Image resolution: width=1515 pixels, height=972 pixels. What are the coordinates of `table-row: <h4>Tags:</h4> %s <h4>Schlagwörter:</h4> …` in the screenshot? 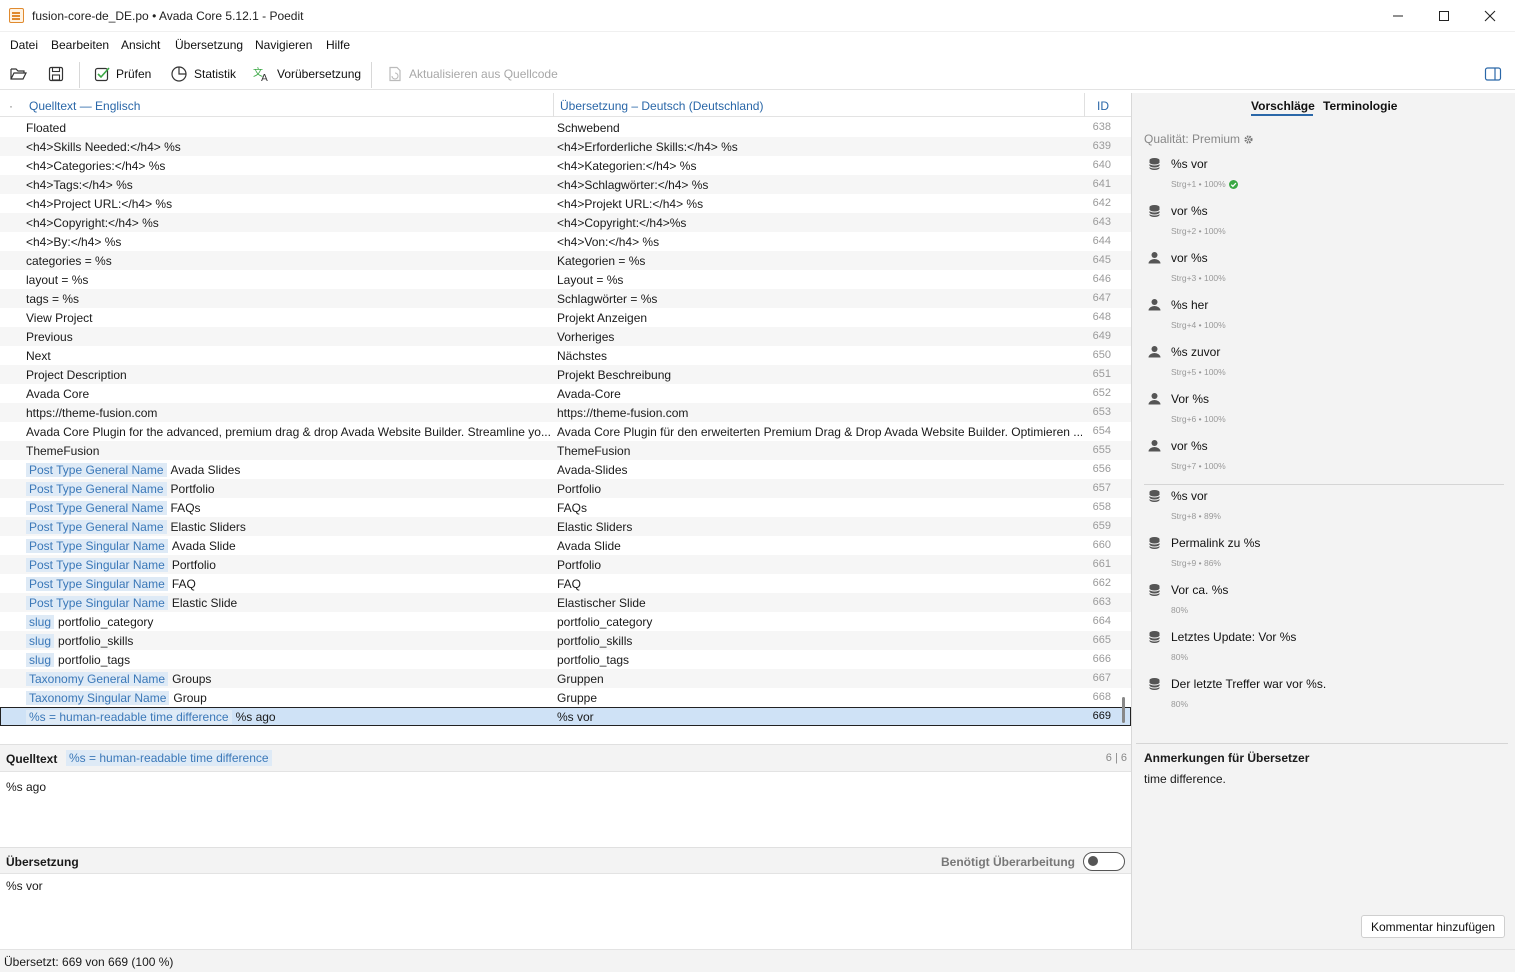 It's located at (565, 184).